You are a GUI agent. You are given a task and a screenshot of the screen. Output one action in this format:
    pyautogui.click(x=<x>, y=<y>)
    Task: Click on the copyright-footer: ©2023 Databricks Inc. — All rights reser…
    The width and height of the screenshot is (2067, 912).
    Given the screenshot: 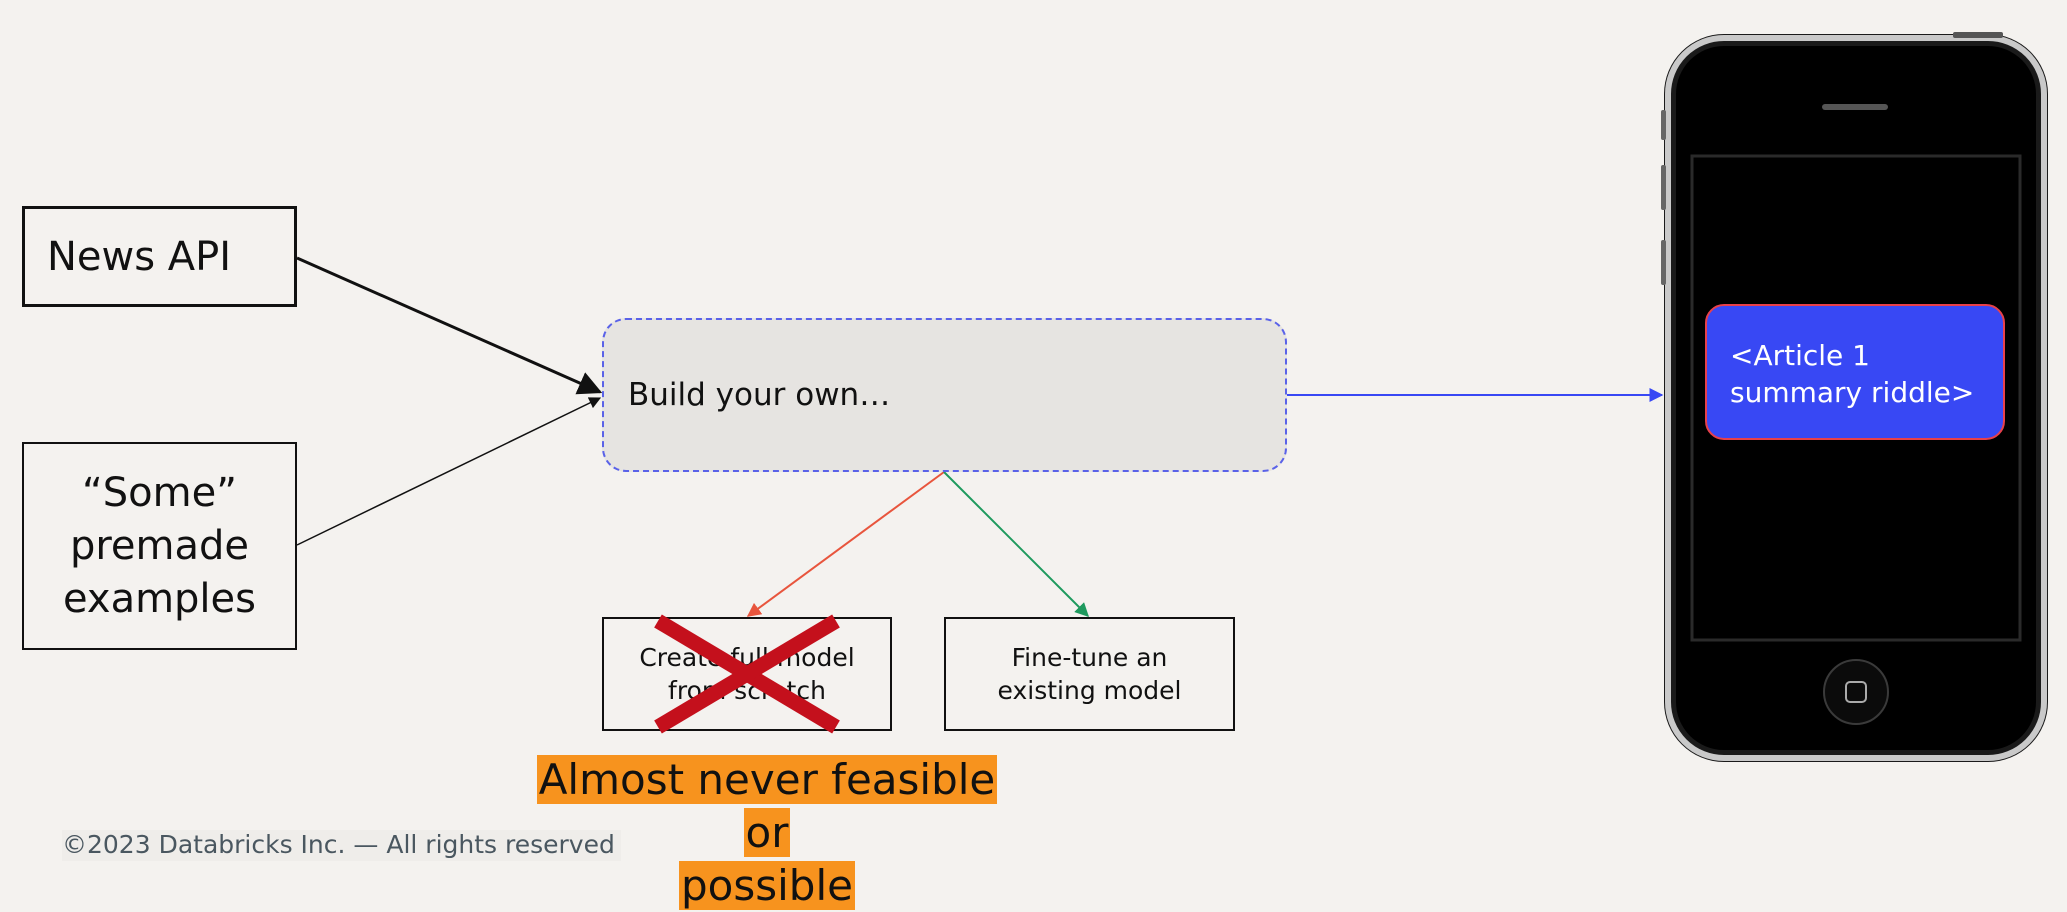 What is the action you would take?
    pyautogui.click(x=341, y=845)
    